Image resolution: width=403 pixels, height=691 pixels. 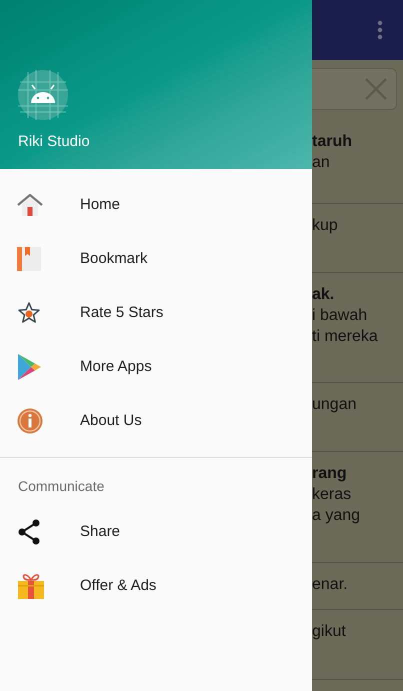 What do you see at coordinates (100, 204) in the screenshot?
I see `menu-label: Home` at bounding box center [100, 204].